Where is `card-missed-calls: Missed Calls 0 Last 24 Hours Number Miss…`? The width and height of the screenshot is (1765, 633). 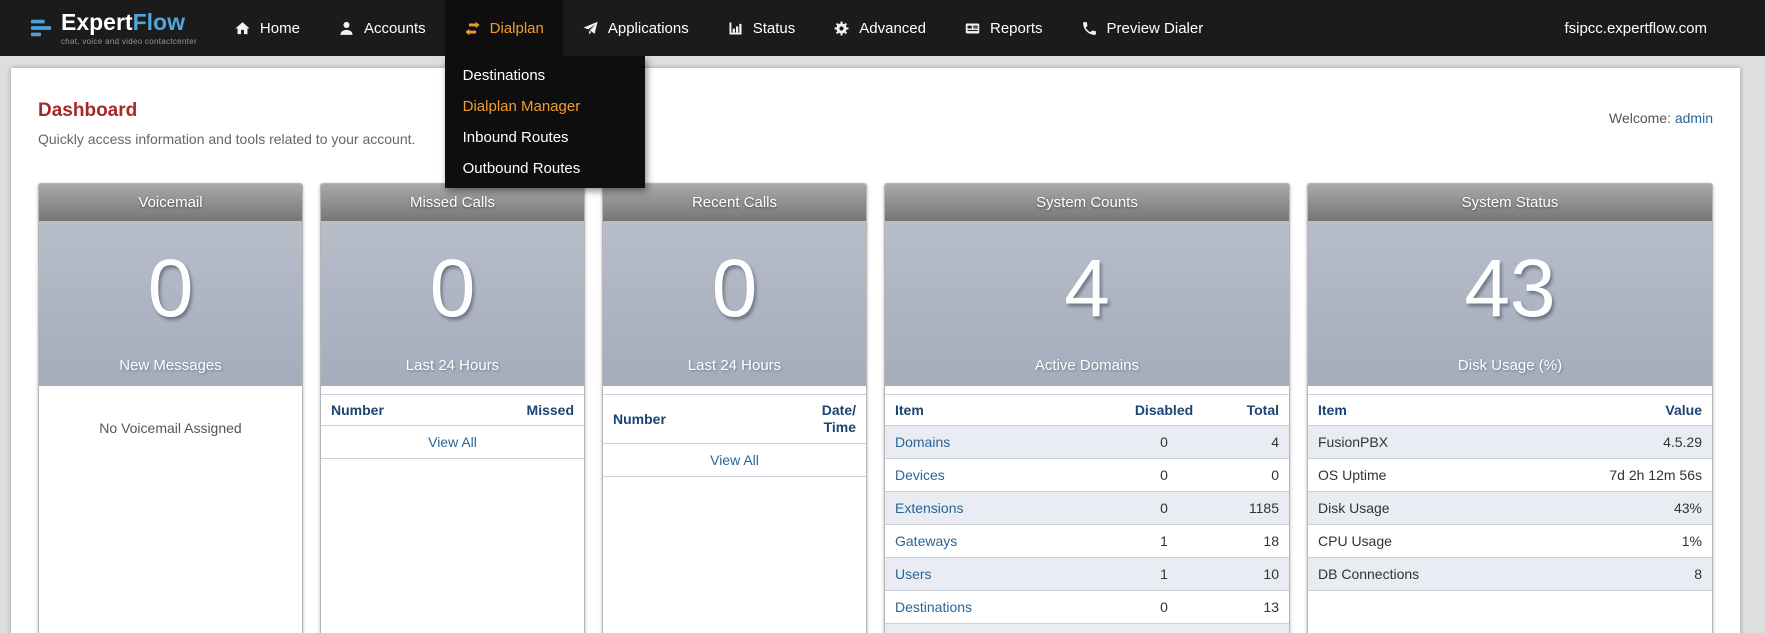
card-missed-calls: Missed Calls 0 Last 24 Hours Number Miss… is located at coordinates (452, 408).